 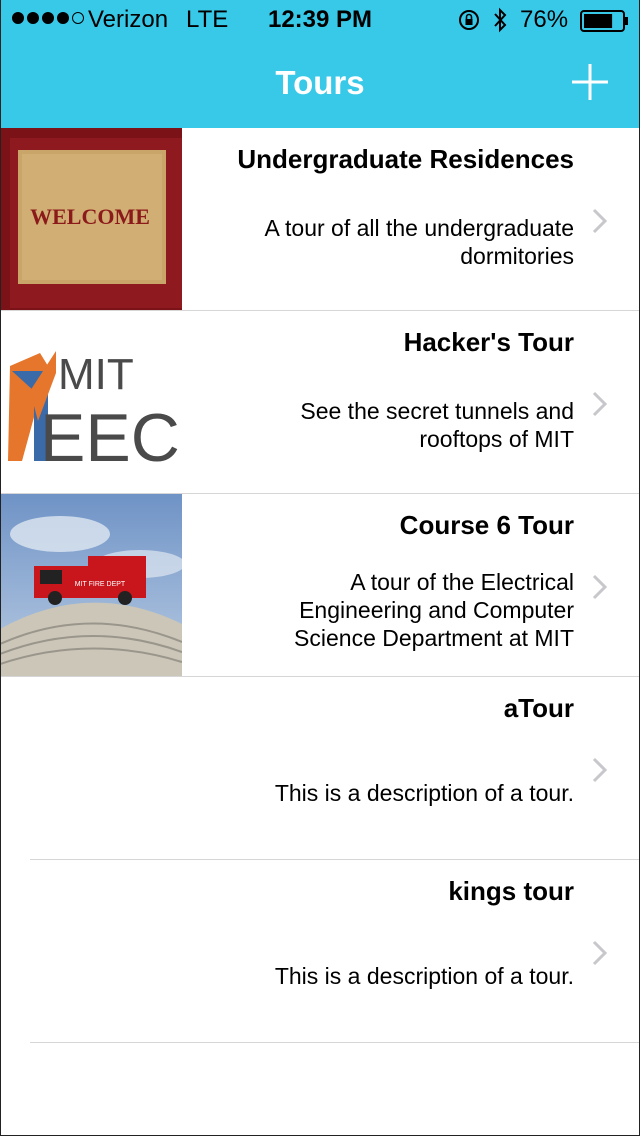 What do you see at coordinates (511, 891) in the screenshot?
I see `tour-title: kings tour` at bounding box center [511, 891].